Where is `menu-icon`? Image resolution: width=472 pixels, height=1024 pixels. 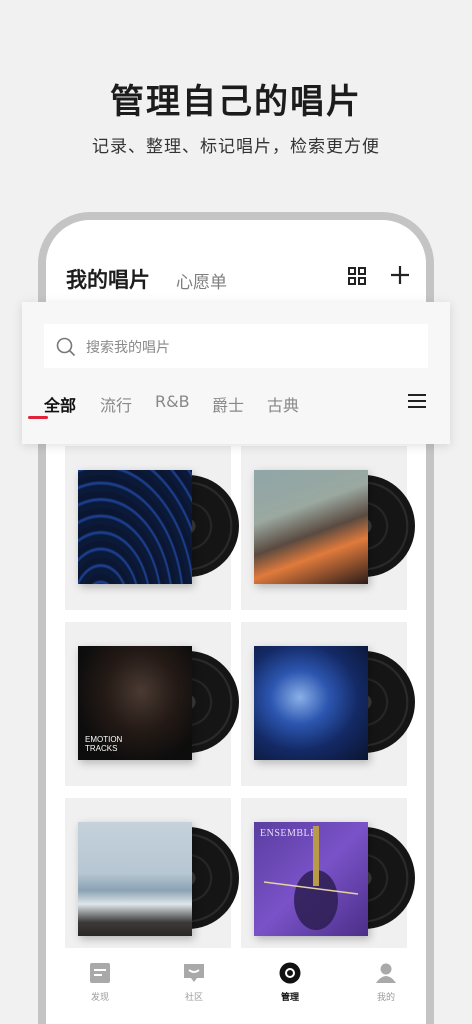 menu-icon is located at coordinates (417, 401).